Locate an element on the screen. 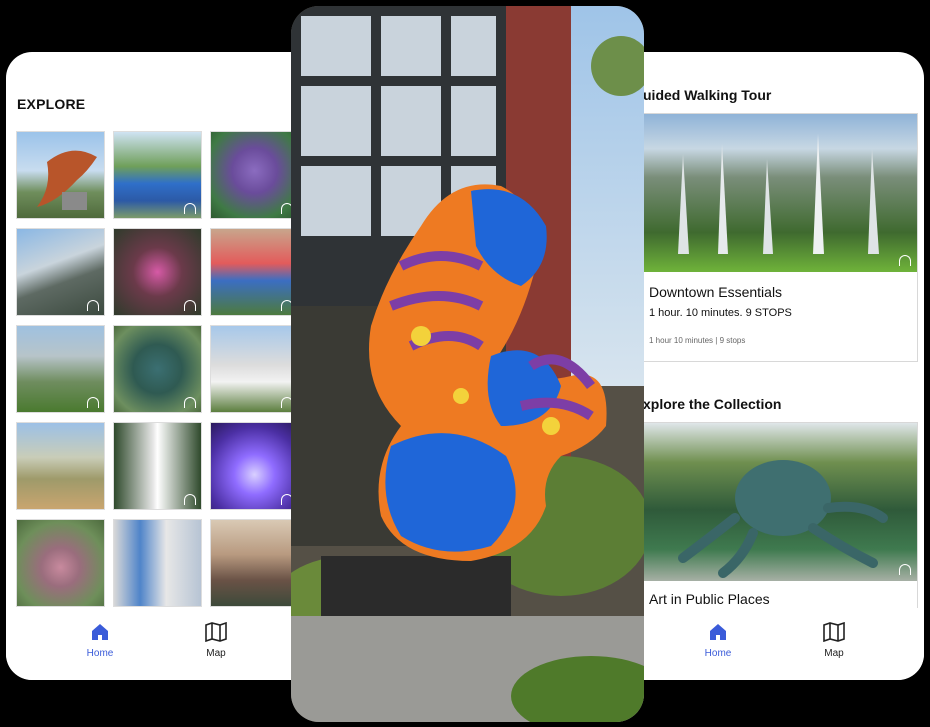 The height and width of the screenshot is (727, 930). tour-card-image is located at coordinates (780, 193).